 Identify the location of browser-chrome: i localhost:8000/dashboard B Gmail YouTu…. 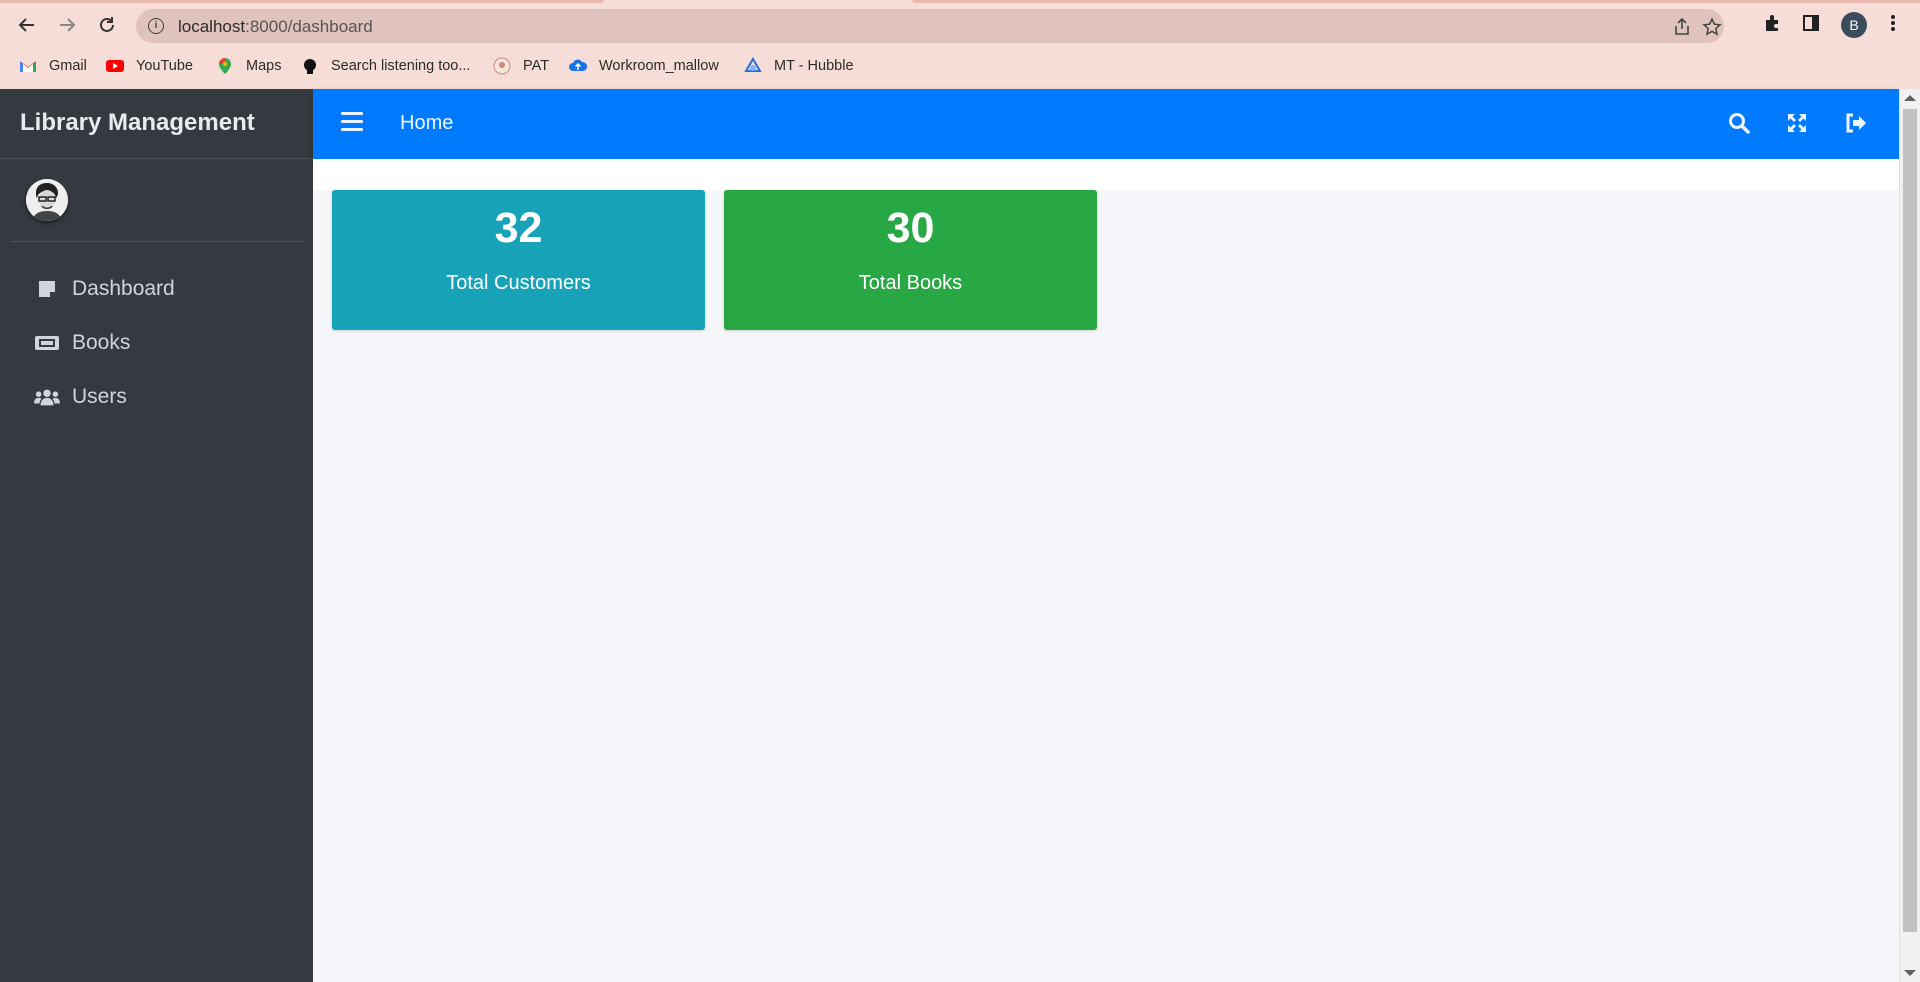
(960, 44).